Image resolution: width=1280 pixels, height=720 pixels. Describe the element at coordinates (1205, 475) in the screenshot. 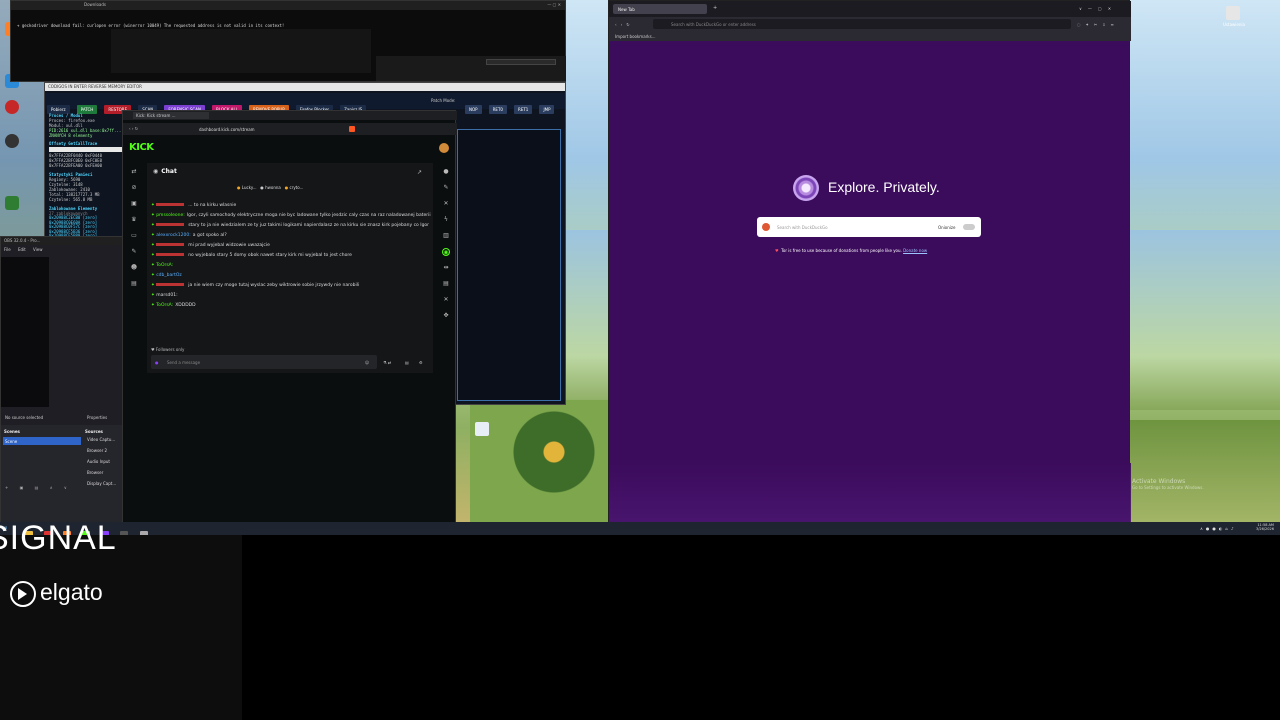

I see `field-scene` at that location.